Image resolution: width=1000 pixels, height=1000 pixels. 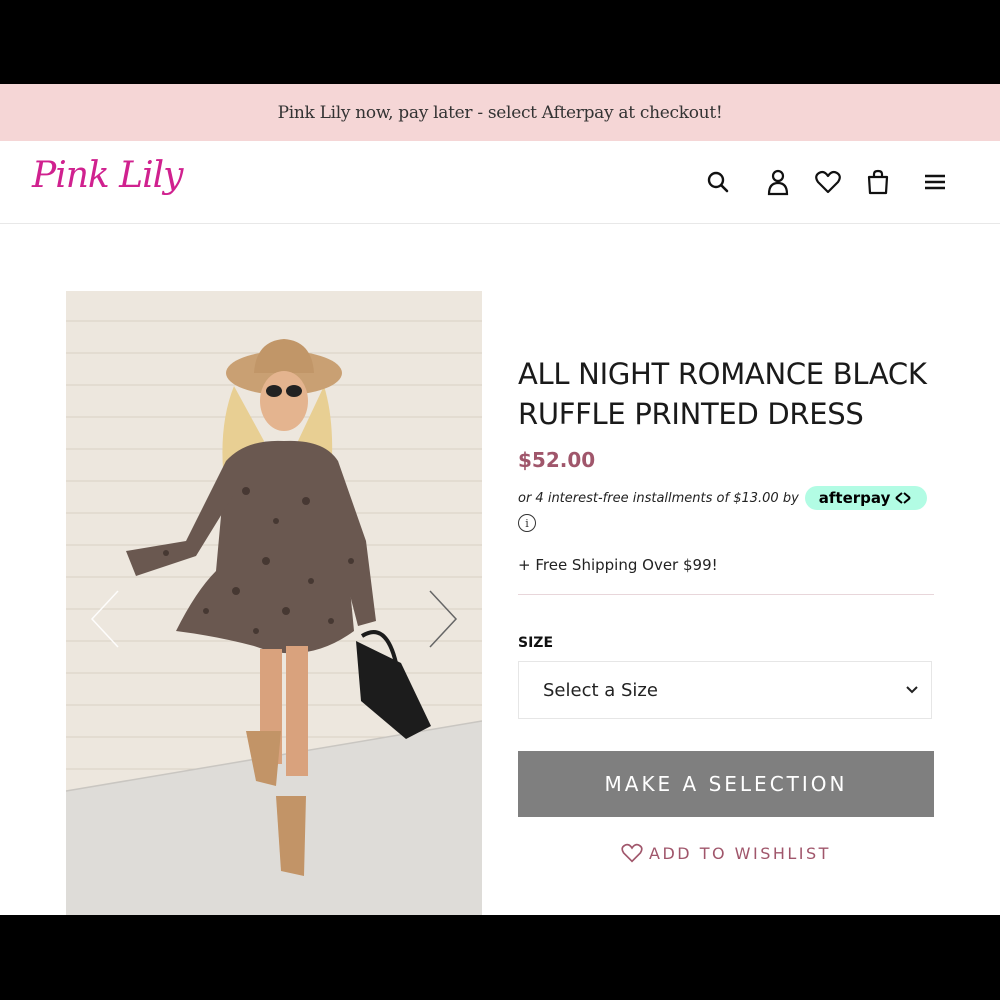 What do you see at coordinates (725, 690) in the screenshot?
I see `size-select: Select a Size` at bounding box center [725, 690].